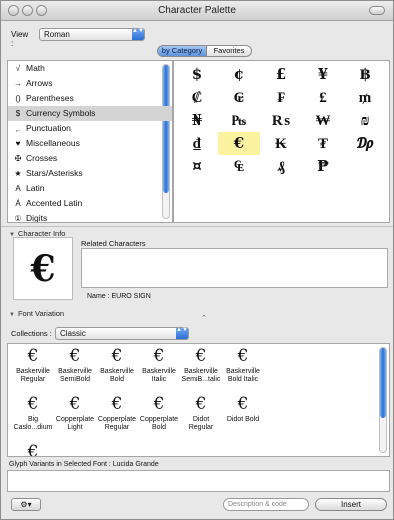  Describe the element at coordinates (18, 128) in the screenshot. I see `category-icon: ,.` at that location.